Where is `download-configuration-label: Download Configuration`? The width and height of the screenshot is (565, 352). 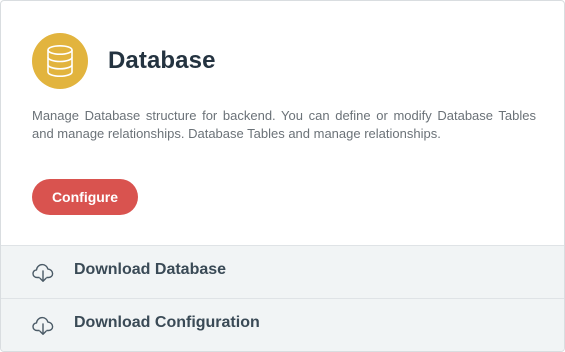
download-configuration-label: Download Configuration is located at coordinates (167, 322).